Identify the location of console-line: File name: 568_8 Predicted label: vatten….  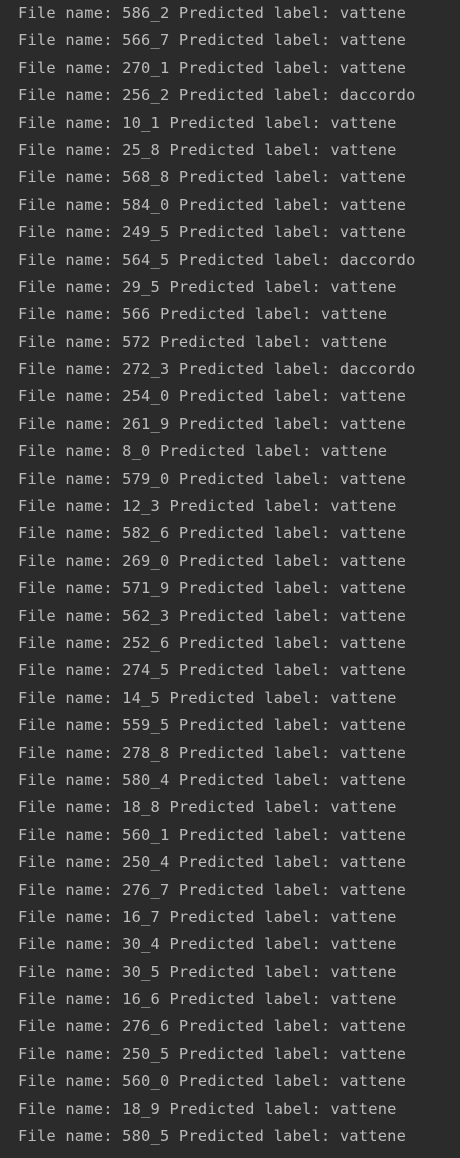
(212, 177).